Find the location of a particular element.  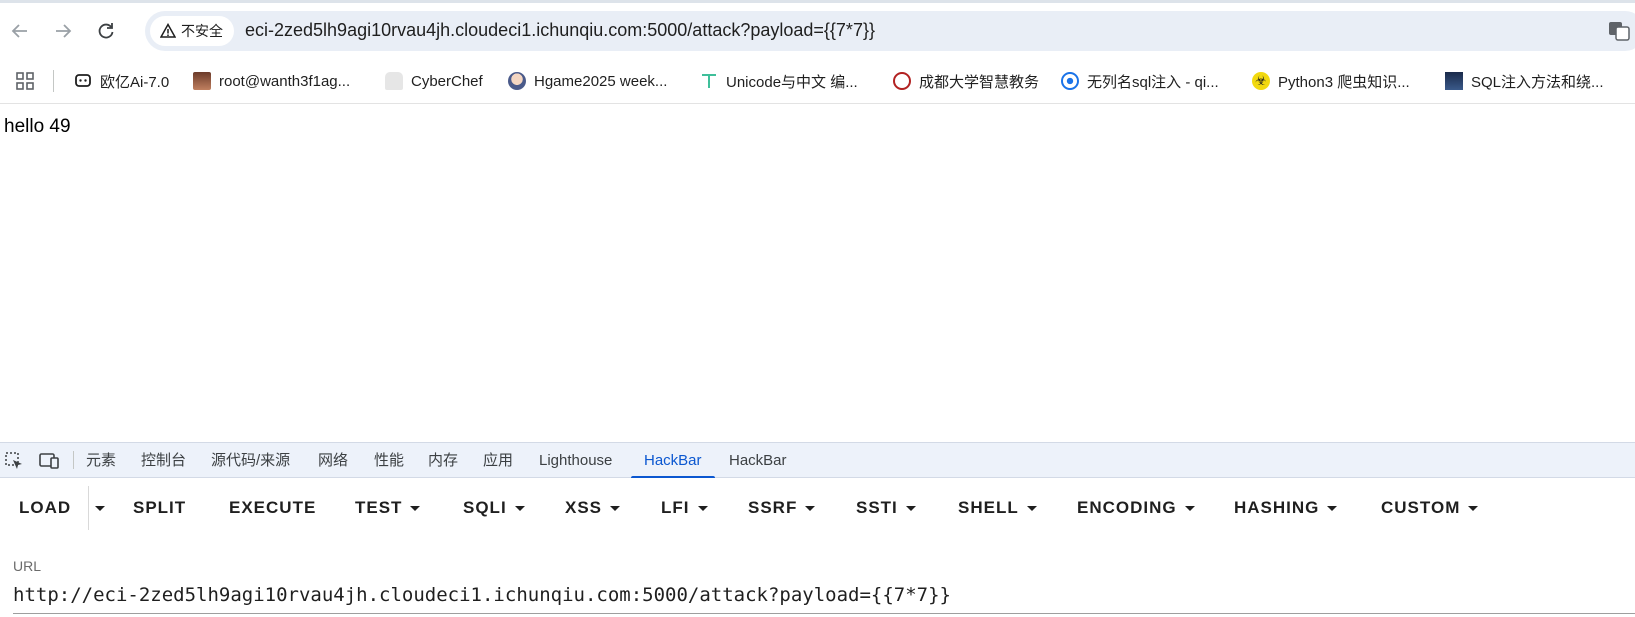

bookmark-item: 成都大学智慧教务 is located at coordinates (966, 81).